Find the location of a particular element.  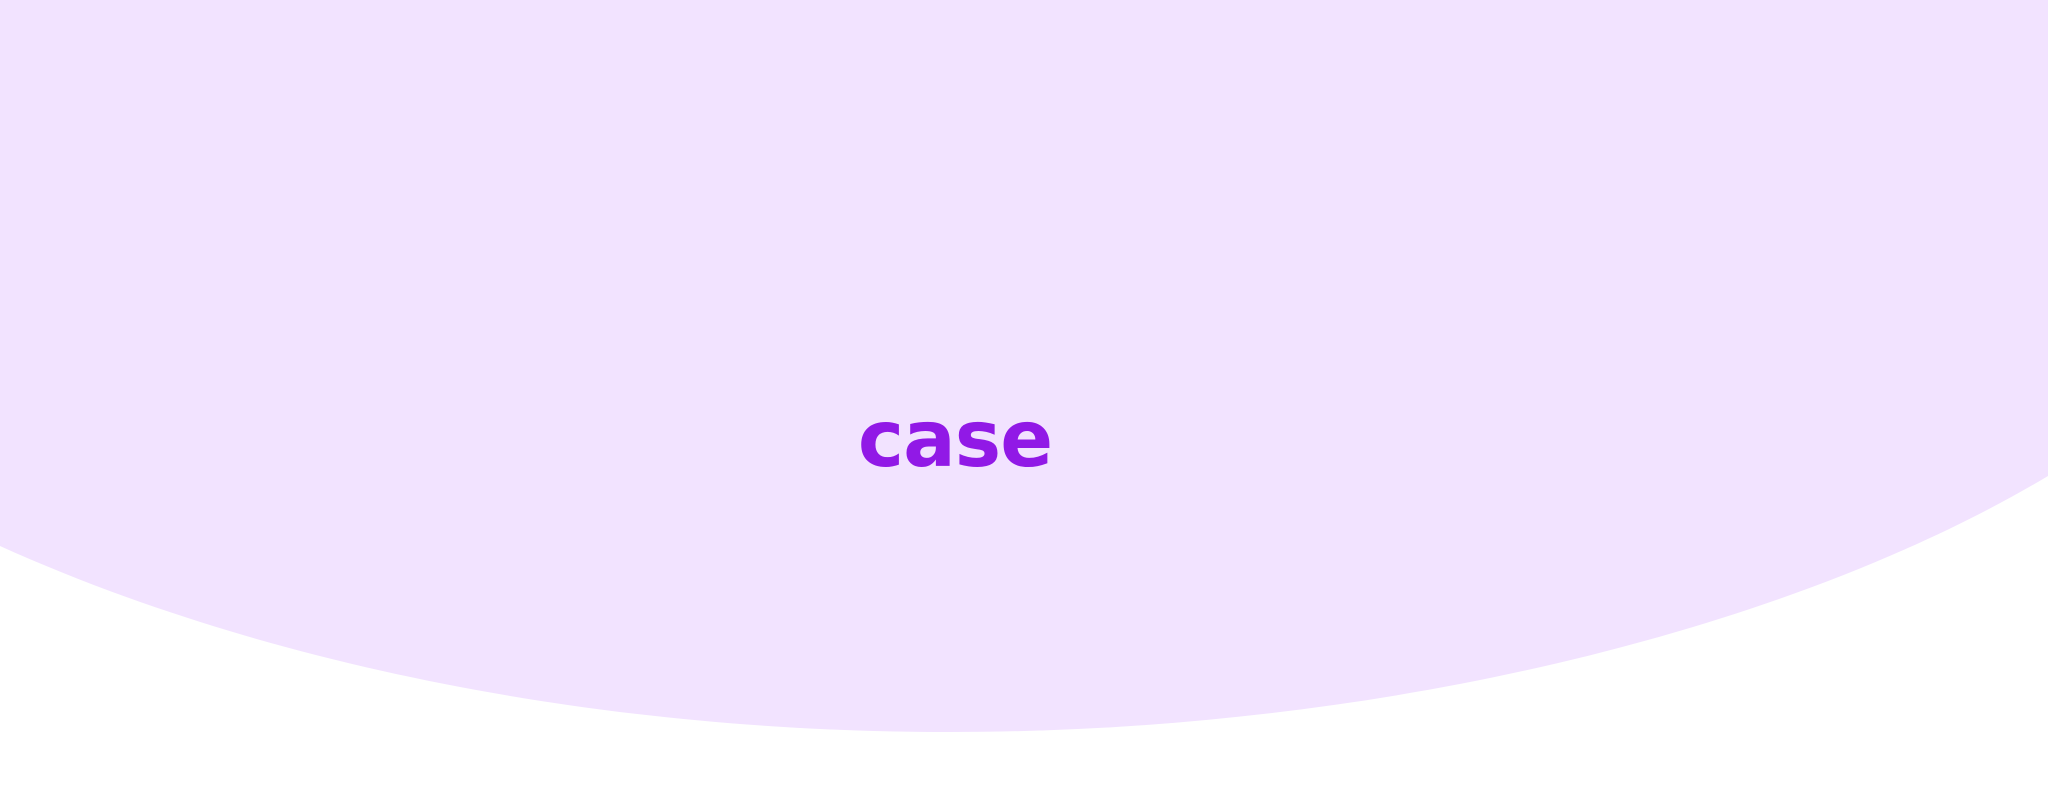

vocabulary-word: case is located at coordinates (955, 440).